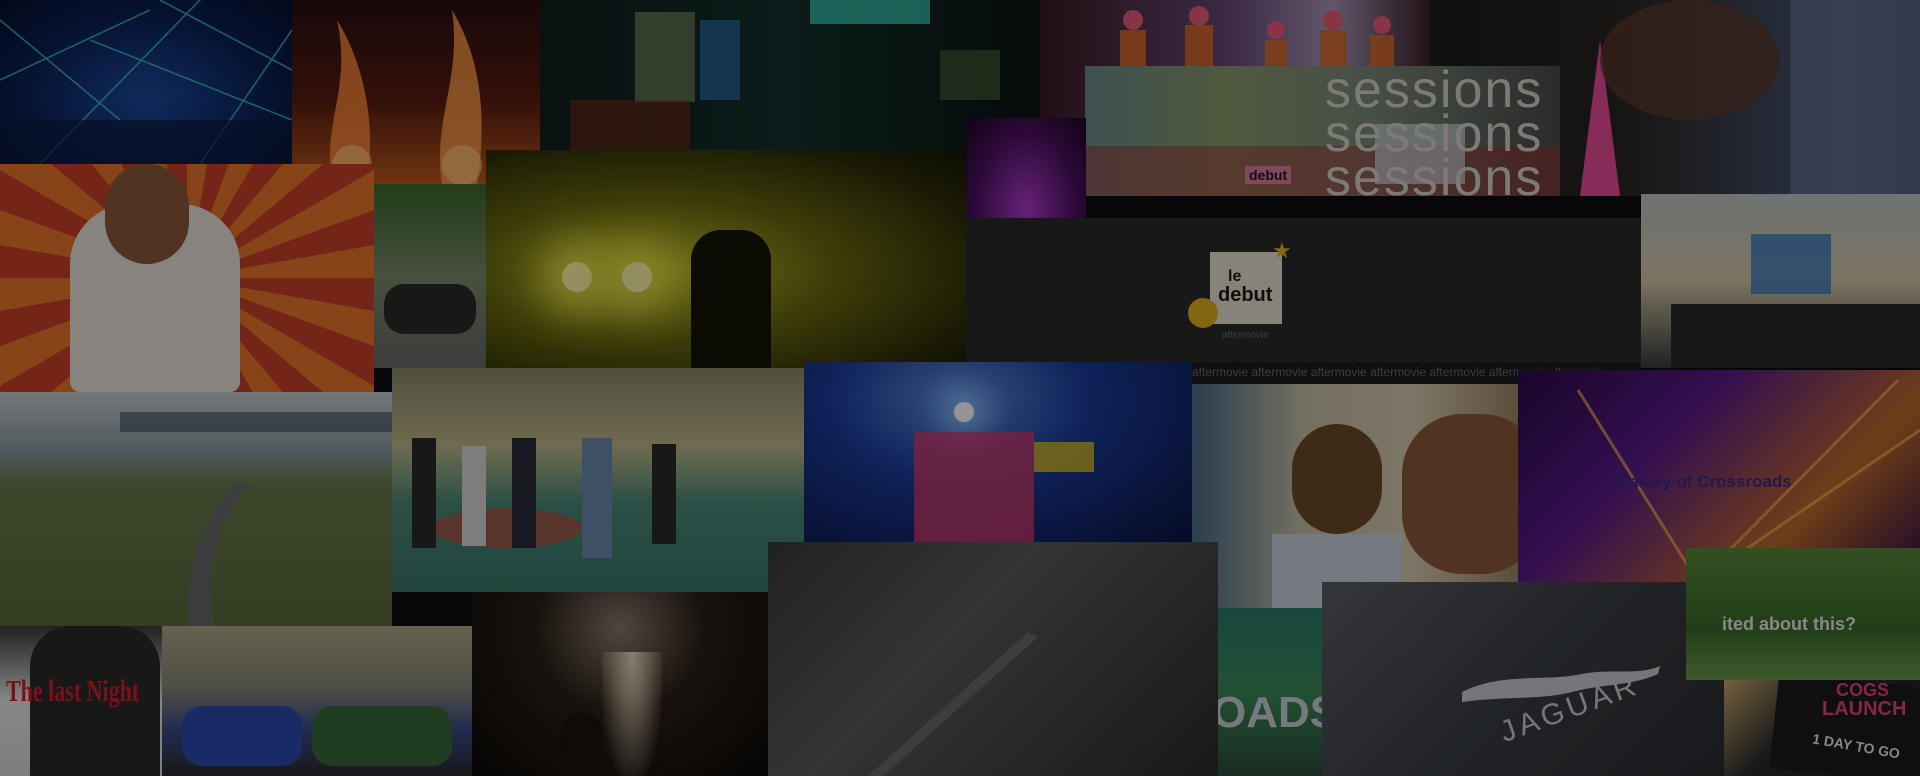  What do you see at coordinates (1303, 293) in the screenshot?
I see `tile-le-debut: le debut ★ aftermovie` at bounding box center [1303, 293].